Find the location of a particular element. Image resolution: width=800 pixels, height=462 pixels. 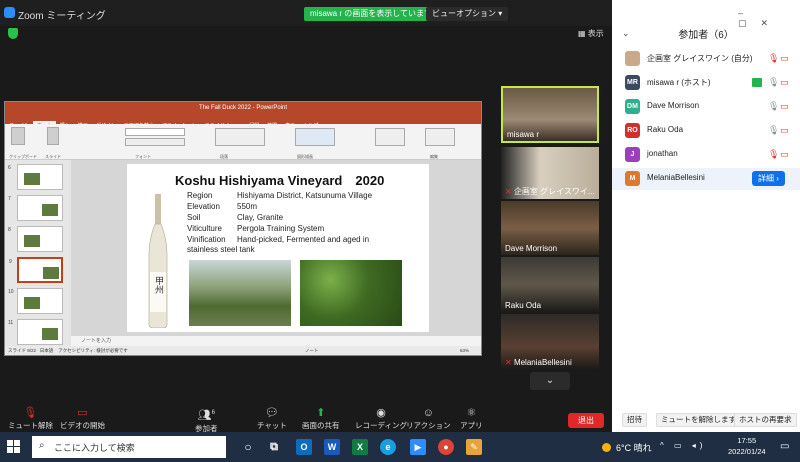

apps-label: アプリ is located at coordinates (471, 425).